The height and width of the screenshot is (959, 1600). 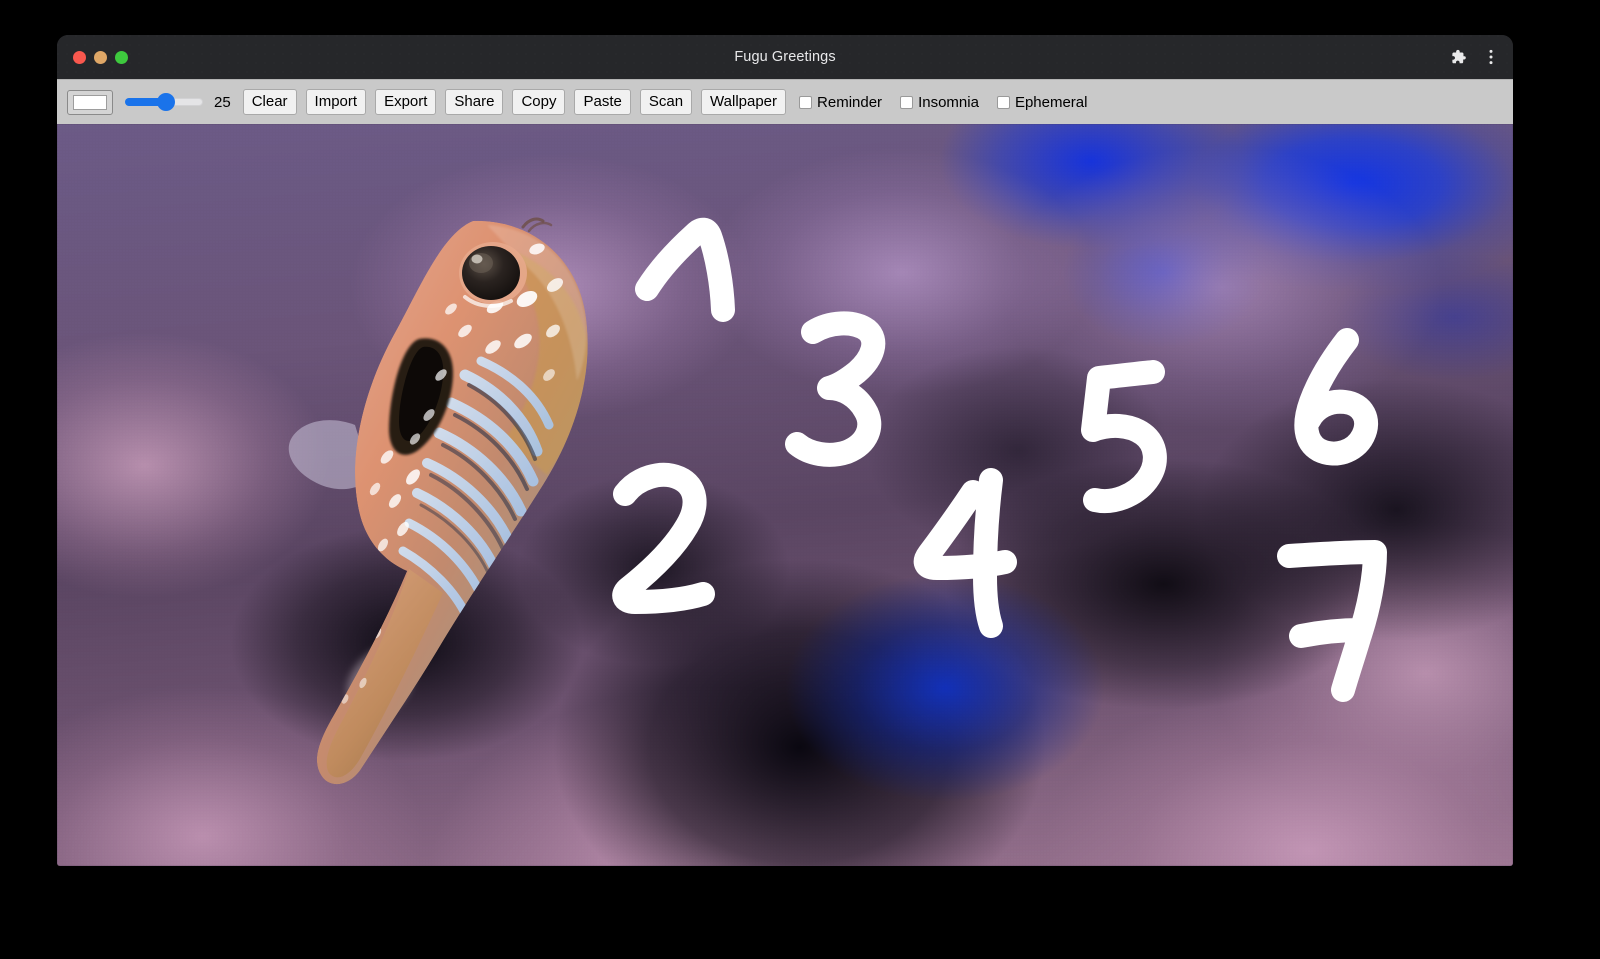 What do you see at coordinates (948, 102) in the screenshot?
I see `insomnia-checkbox-label: Insomnia` at bounding box center [948, 102].